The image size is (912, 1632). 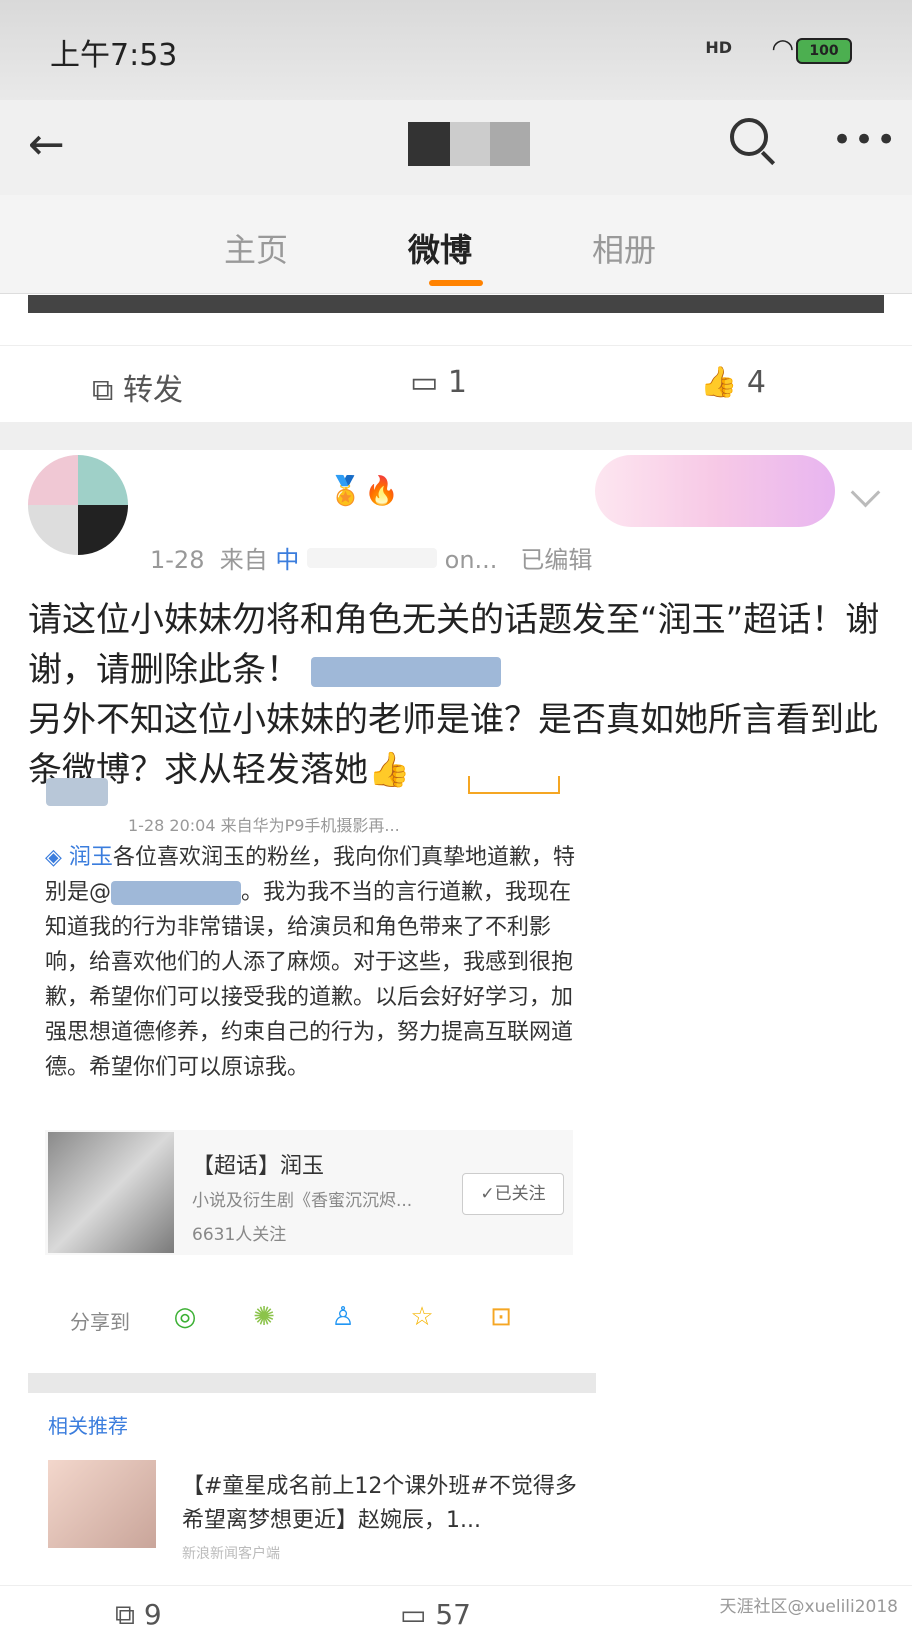 What do you see at coordinates (456, 283) in the screenshot?
I see `tab-indicator` at bounding box center [456, 283].